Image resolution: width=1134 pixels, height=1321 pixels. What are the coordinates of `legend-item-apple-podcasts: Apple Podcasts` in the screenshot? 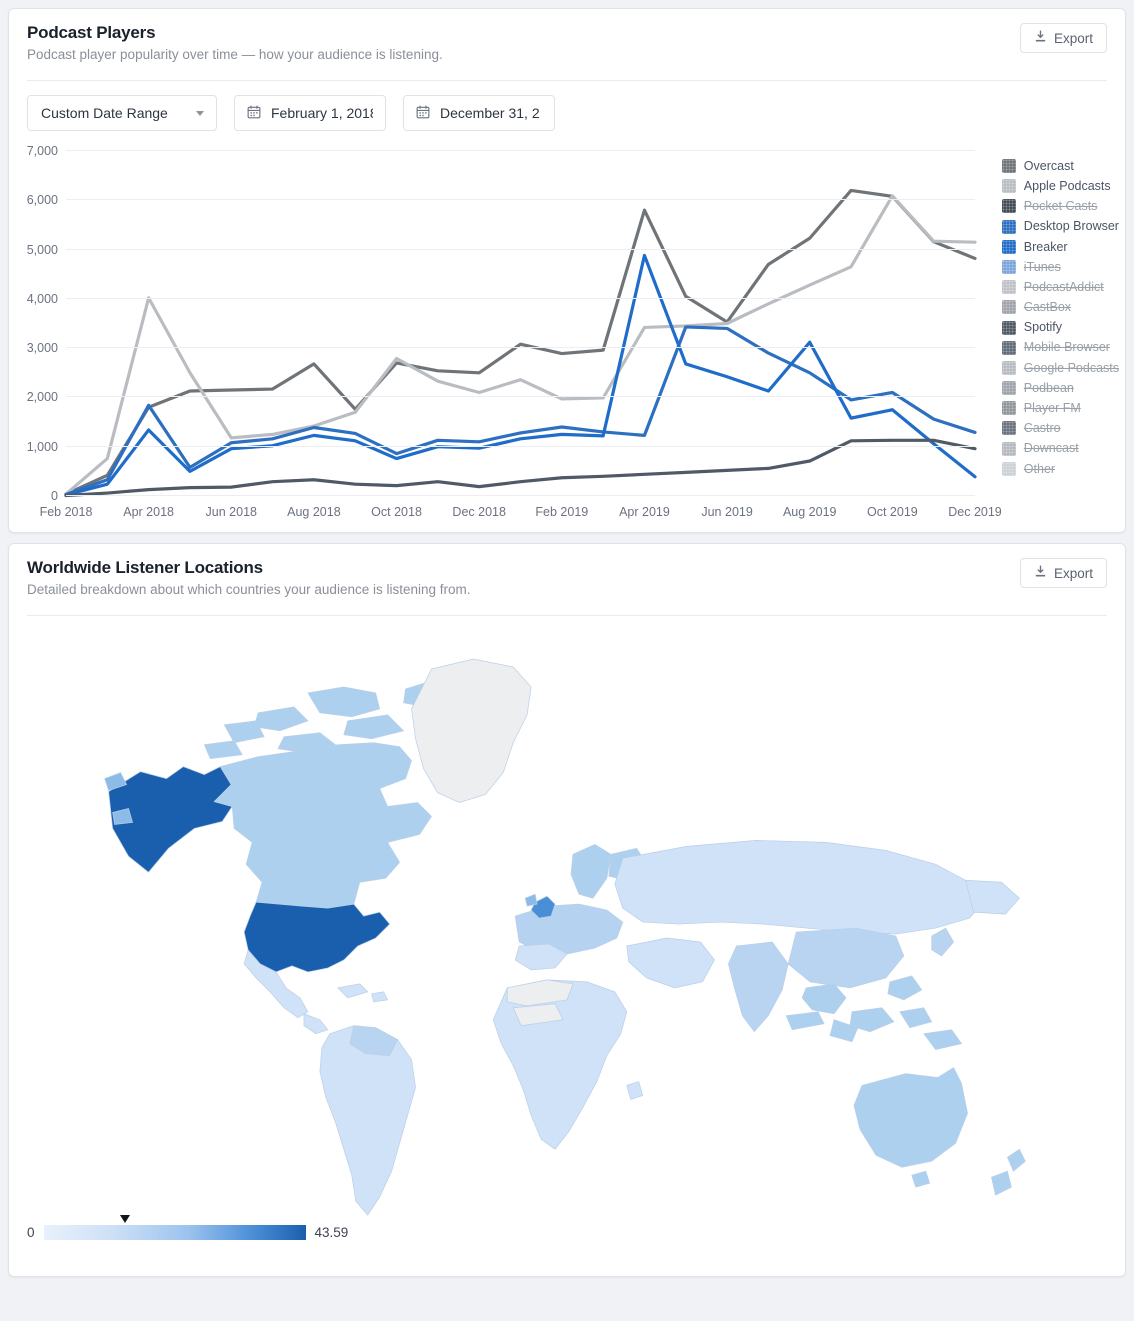 It's located at (1060, 186).